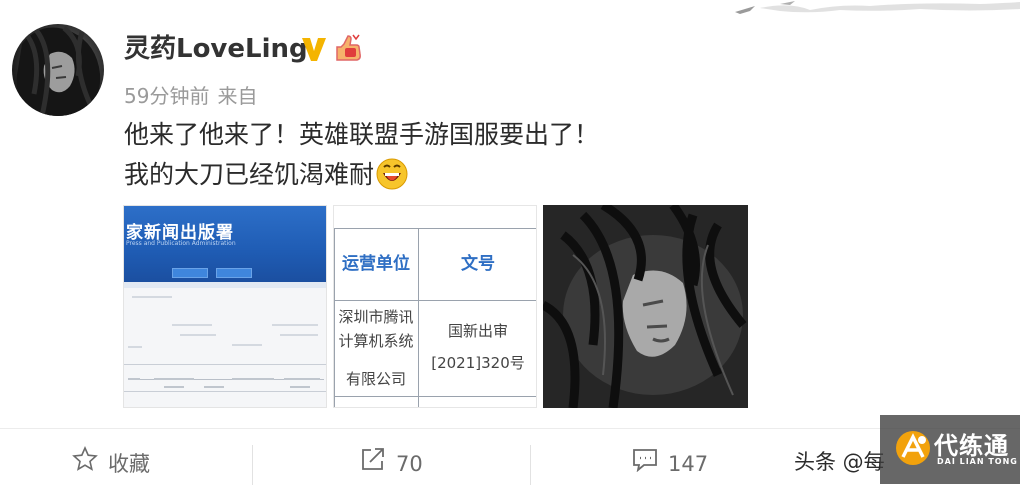 This screenshot has width=1020, height=499. I want to click on image2-header-docno: 文号, so click(478, 264).